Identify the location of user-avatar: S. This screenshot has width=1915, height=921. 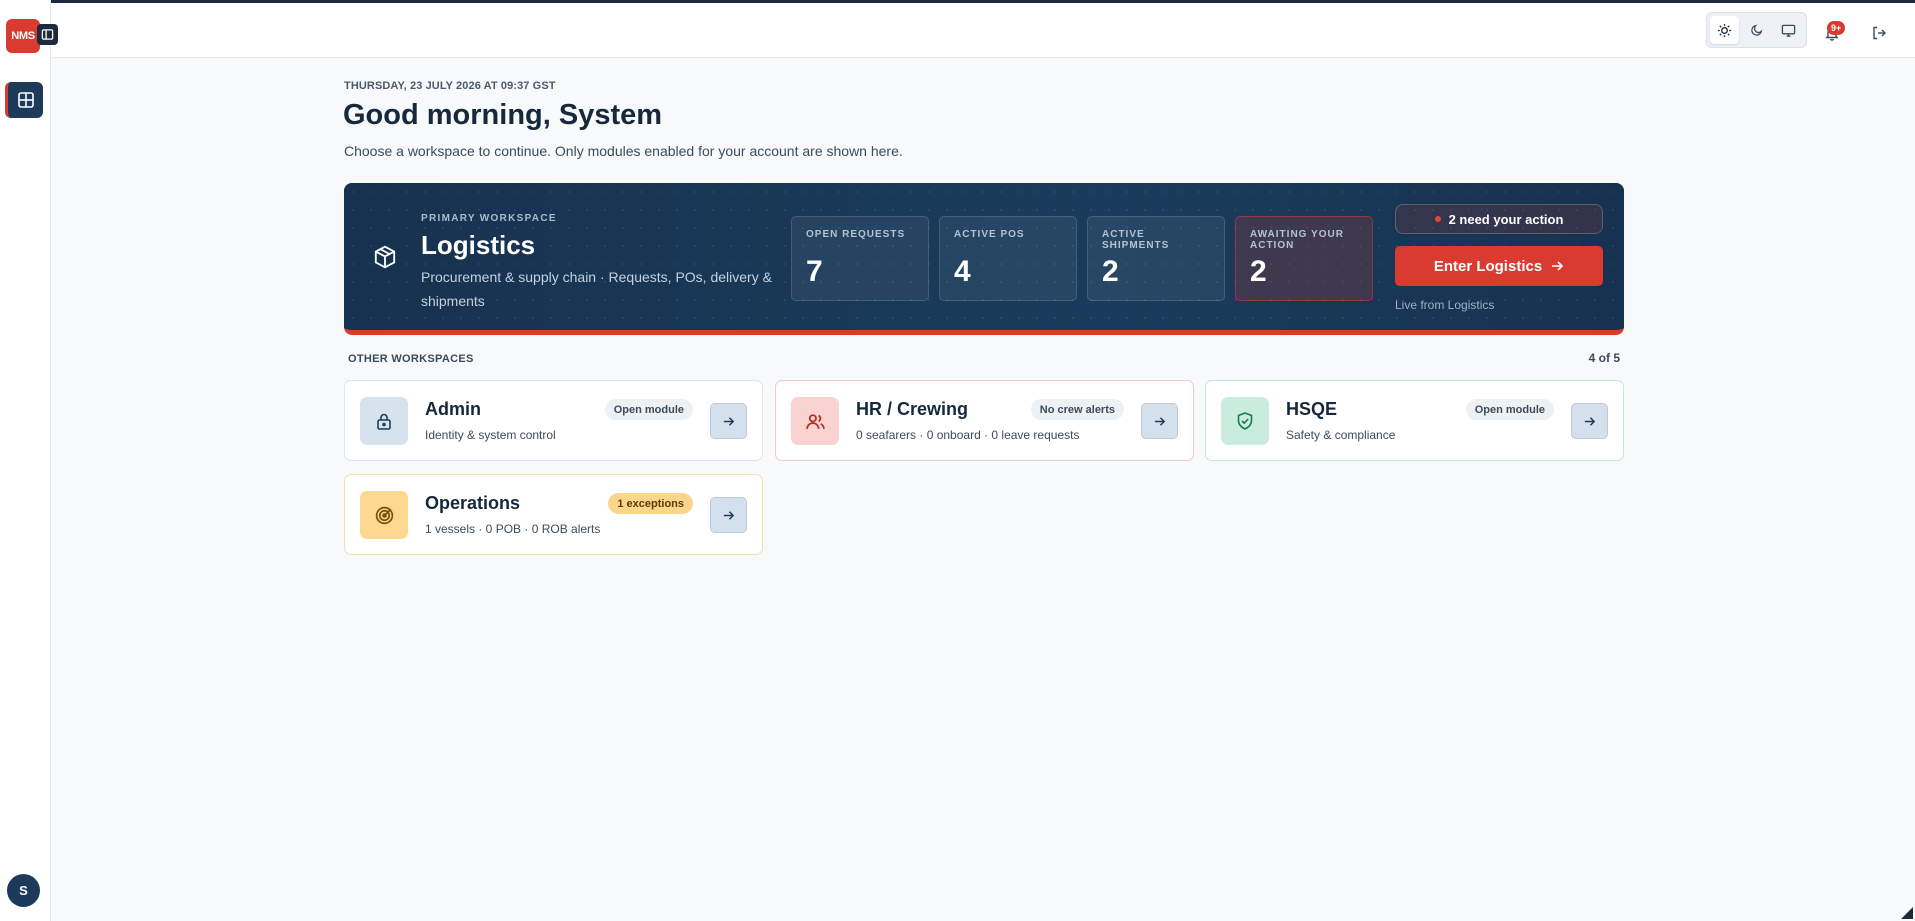
(23, 890).